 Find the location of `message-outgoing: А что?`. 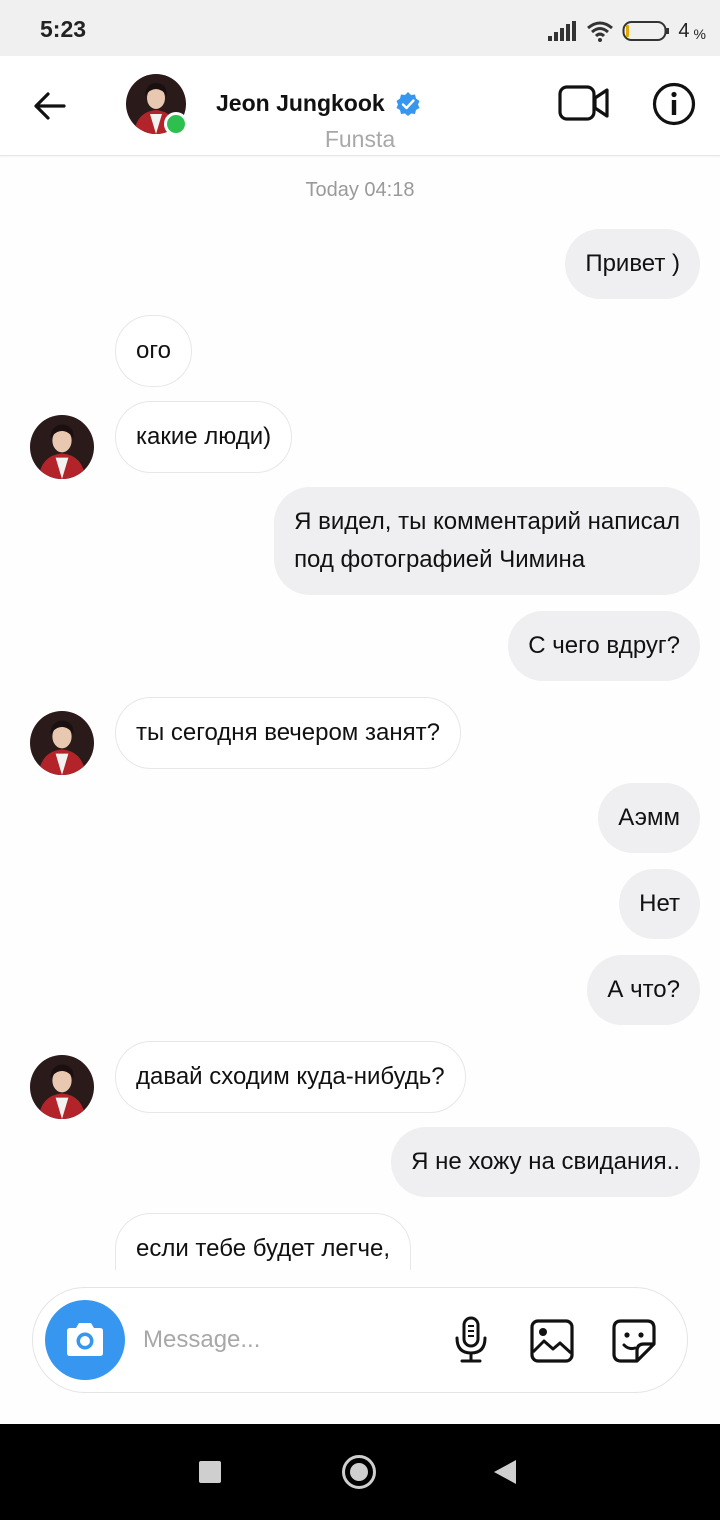

message-outgoing: А что? is located at coordinates (643, 990).